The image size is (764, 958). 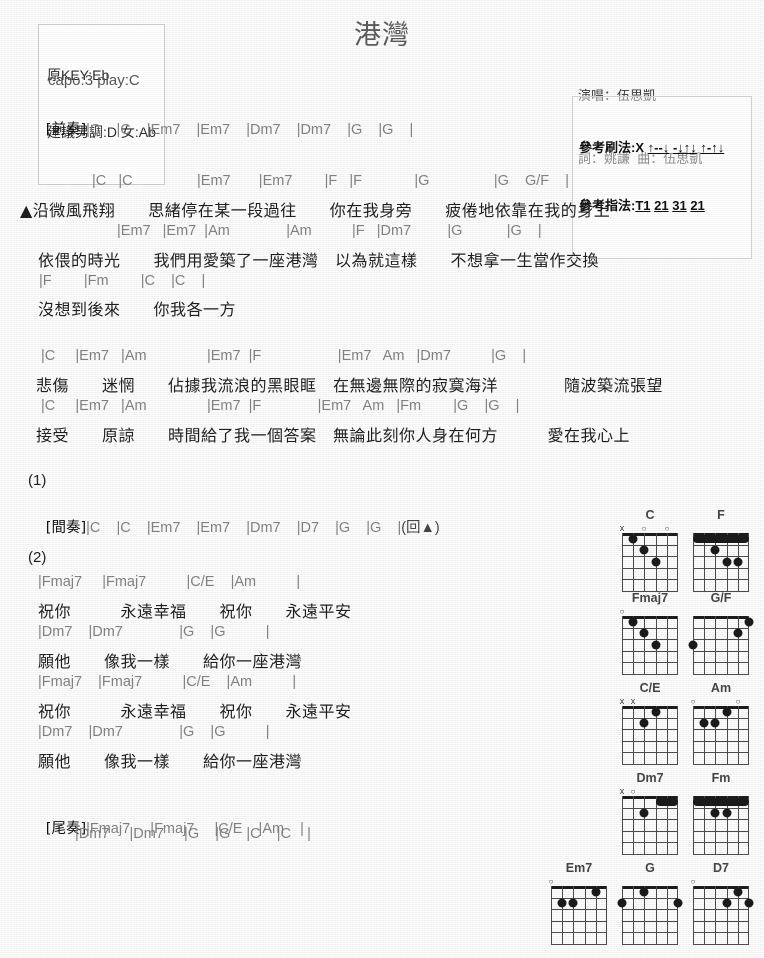 What do you see at coordinates (721, 598) in the screenshot?
I see `chord-diagram-name: G/F` at bounding box center [721, 598].